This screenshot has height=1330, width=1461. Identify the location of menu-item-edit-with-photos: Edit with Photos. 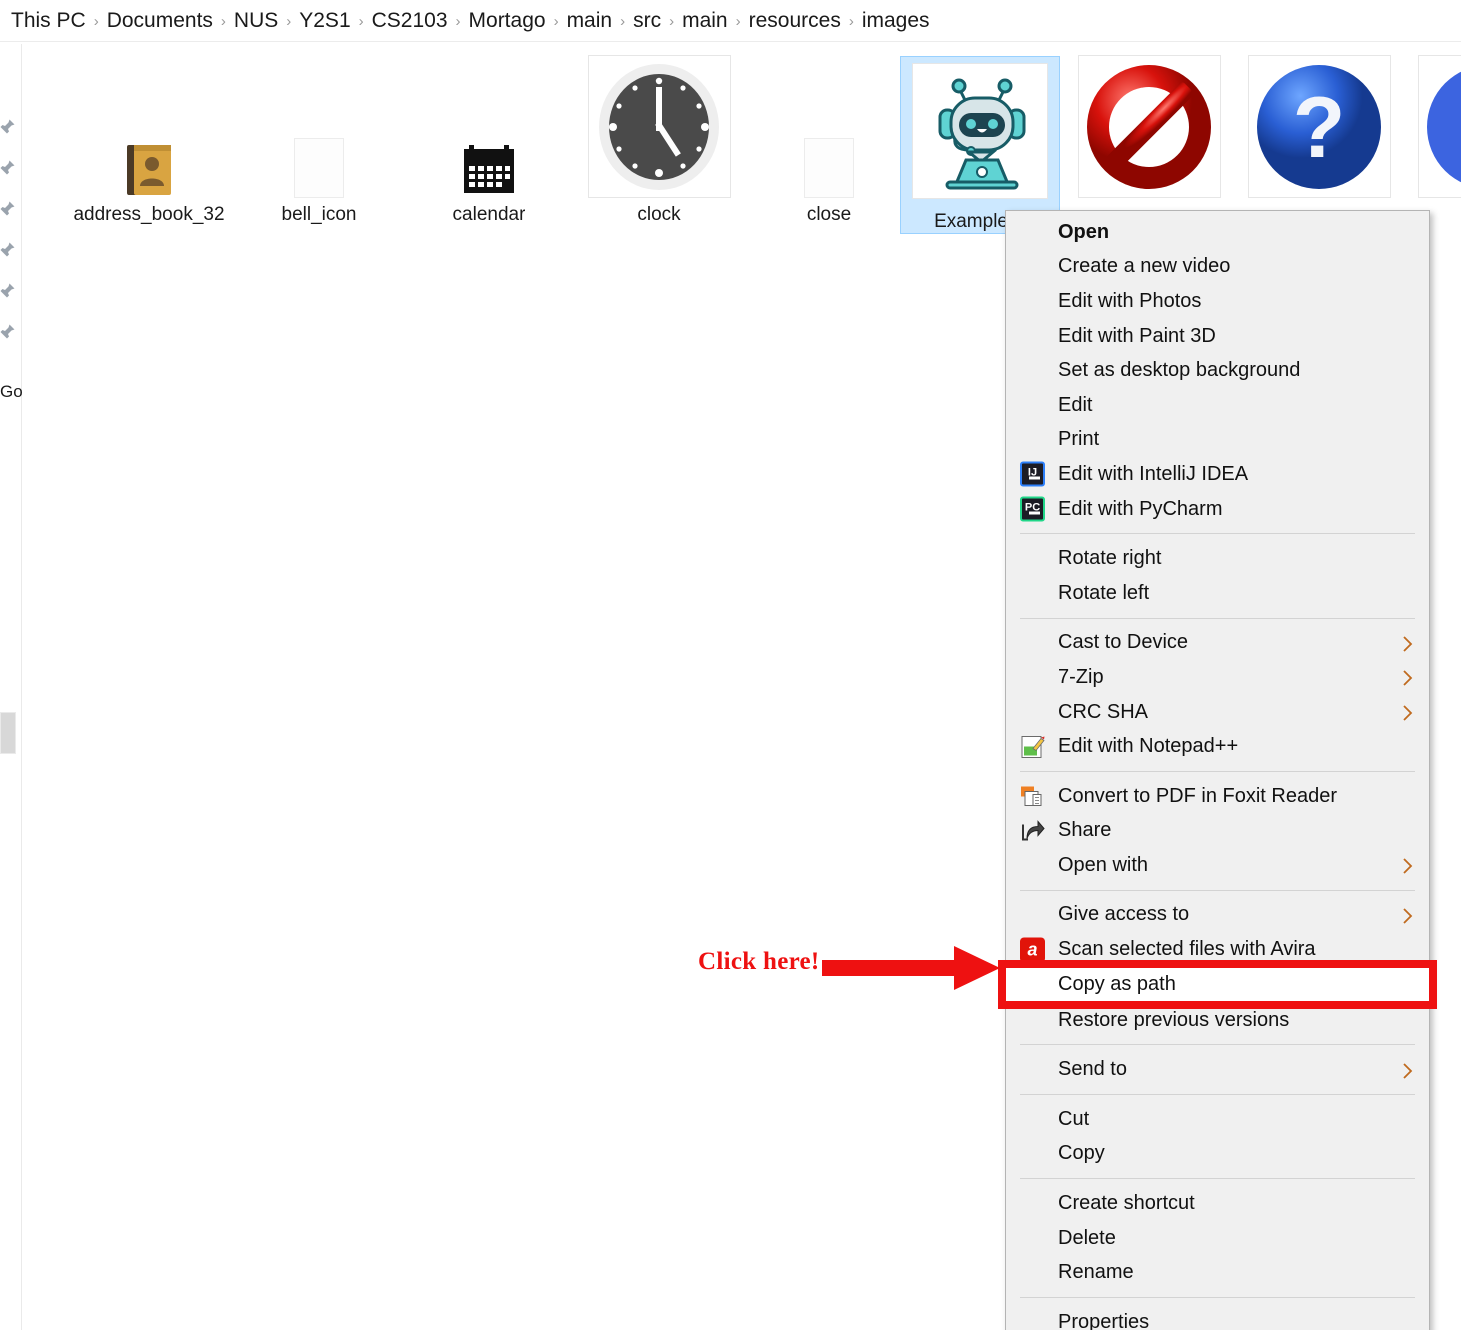
(1217, 301).